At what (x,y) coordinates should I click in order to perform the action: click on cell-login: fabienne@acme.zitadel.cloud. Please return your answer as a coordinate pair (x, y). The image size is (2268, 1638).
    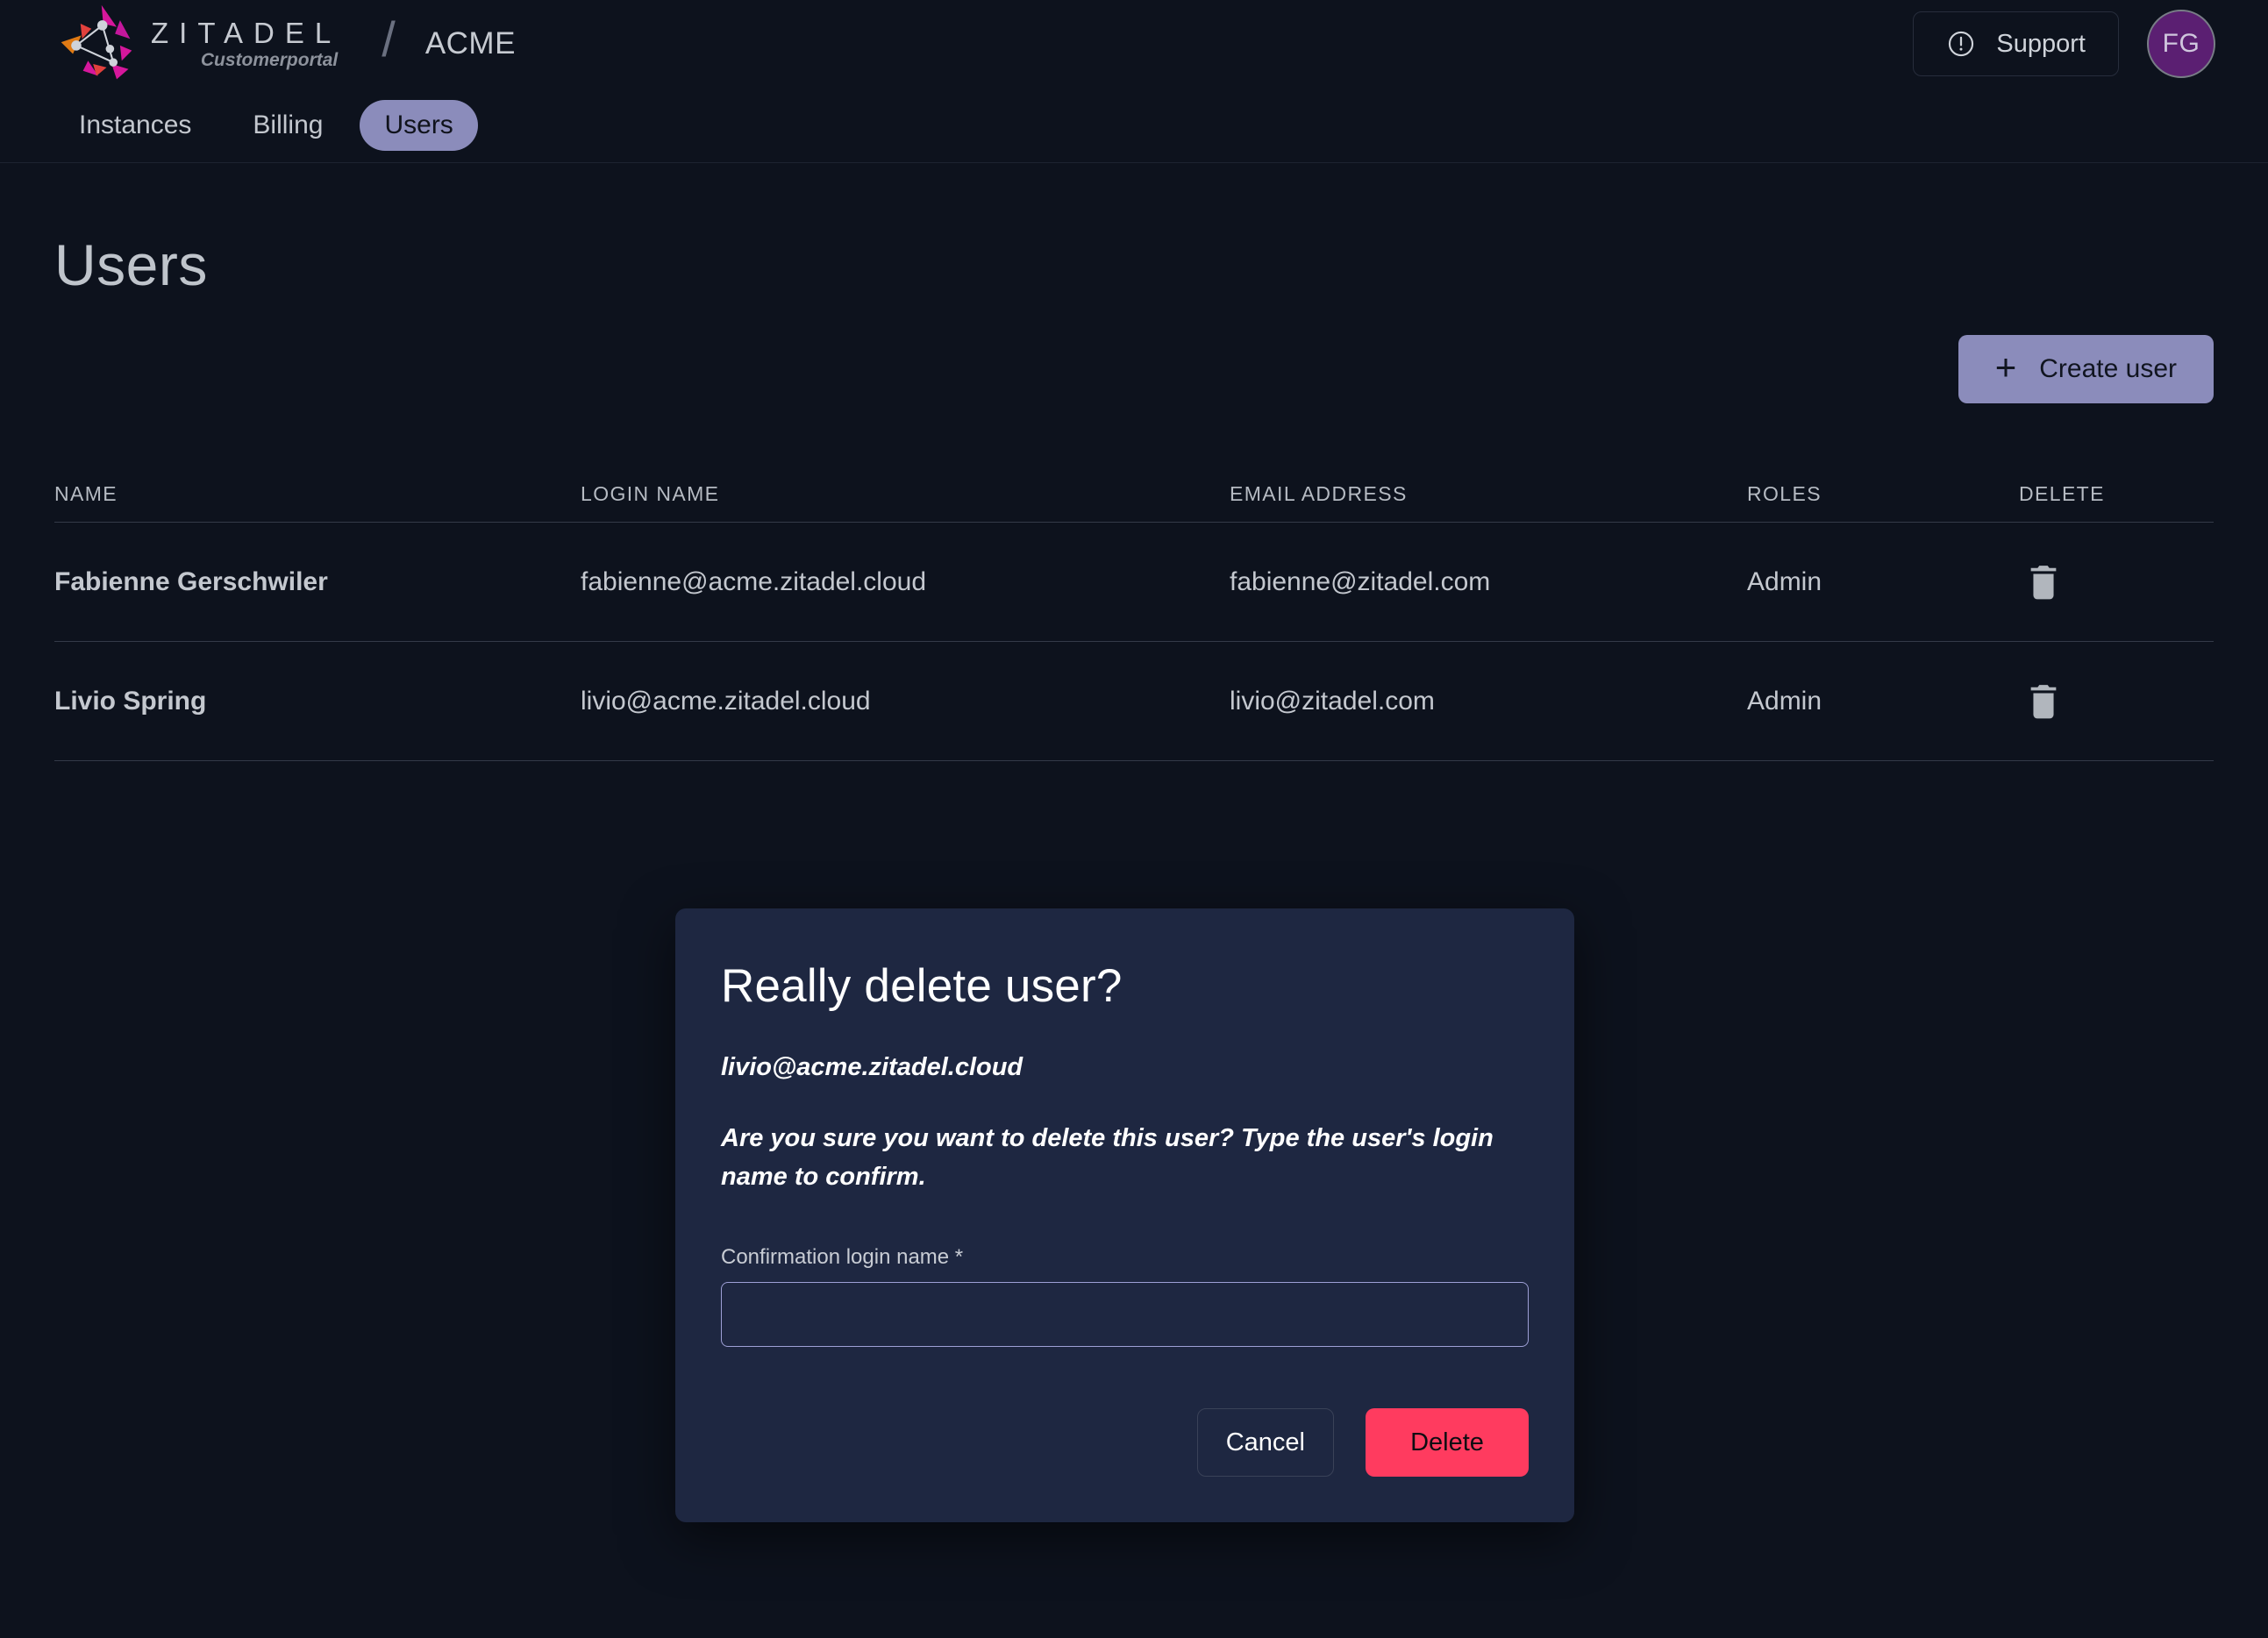
    Looking at the image, I should click on (754, 581).